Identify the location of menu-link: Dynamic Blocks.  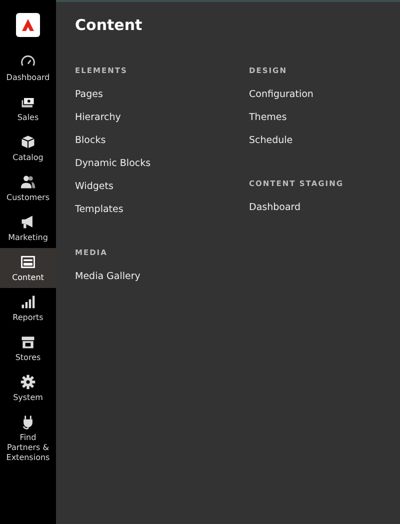
(162, 164).